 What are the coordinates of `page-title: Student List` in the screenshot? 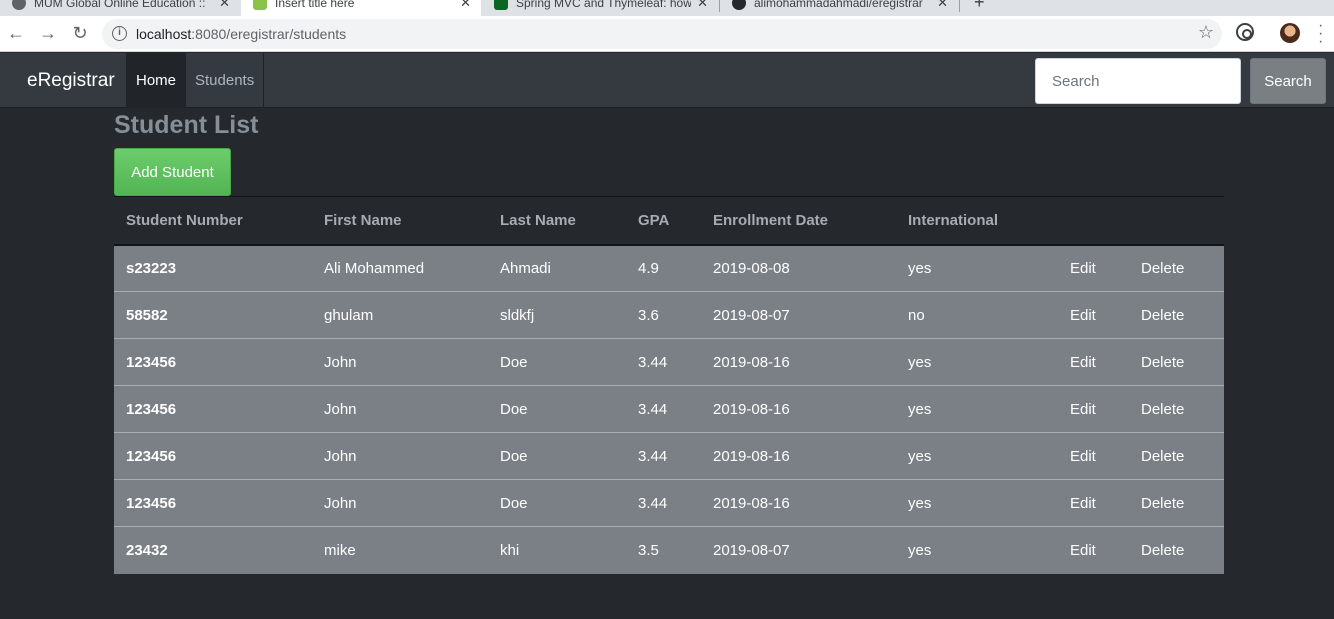 It's located at (186, 125).